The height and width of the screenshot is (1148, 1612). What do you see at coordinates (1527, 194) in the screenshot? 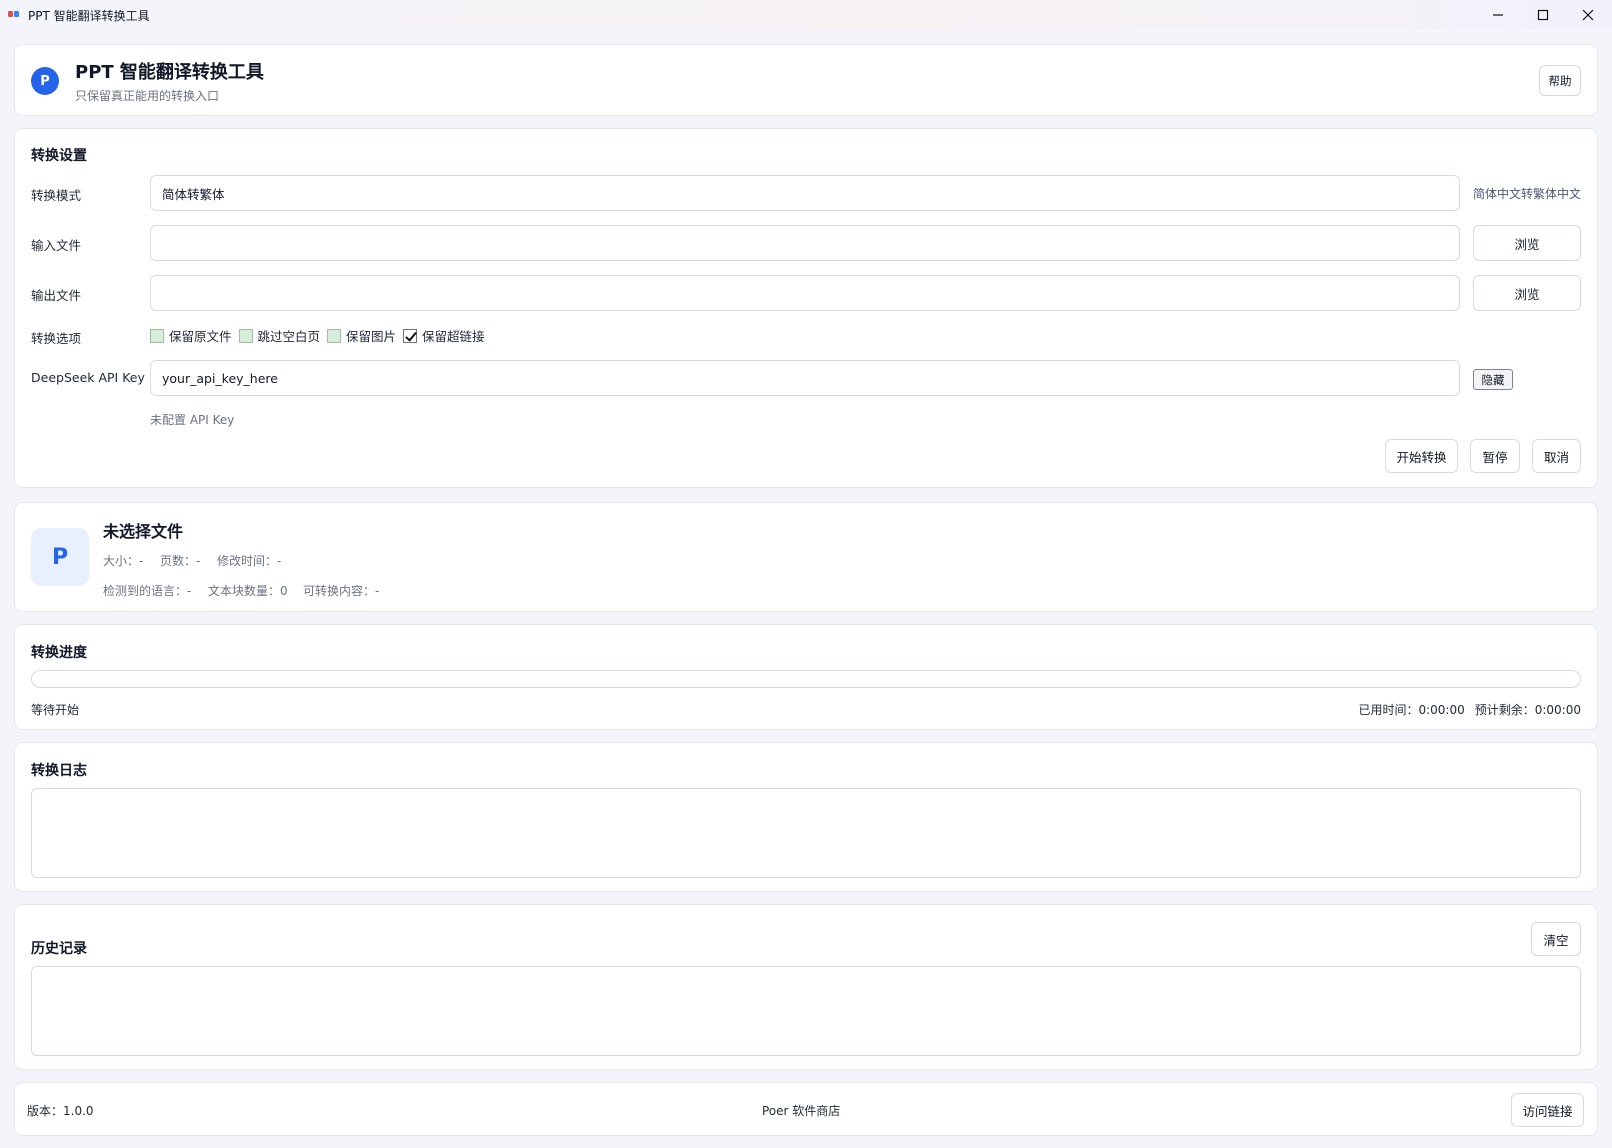
I see `mode-hint: 简体中文转繁体中文` at bounding box center [1527, 194].